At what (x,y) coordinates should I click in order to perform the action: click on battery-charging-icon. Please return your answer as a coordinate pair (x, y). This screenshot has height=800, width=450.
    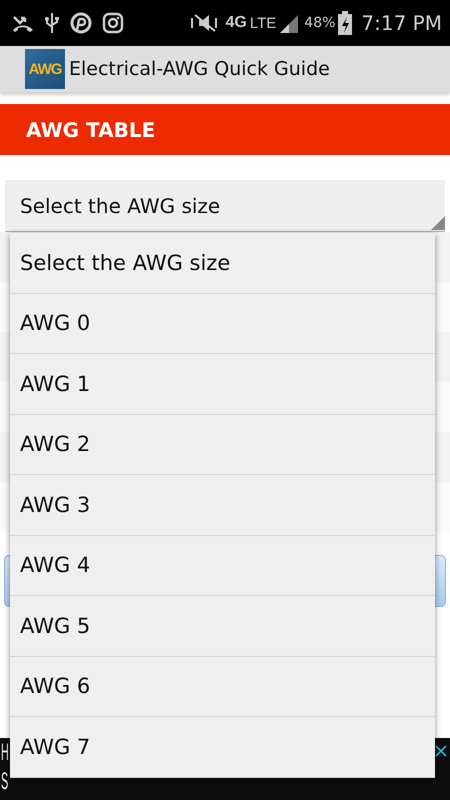
    Looking at the image, I should click on (345, 23).